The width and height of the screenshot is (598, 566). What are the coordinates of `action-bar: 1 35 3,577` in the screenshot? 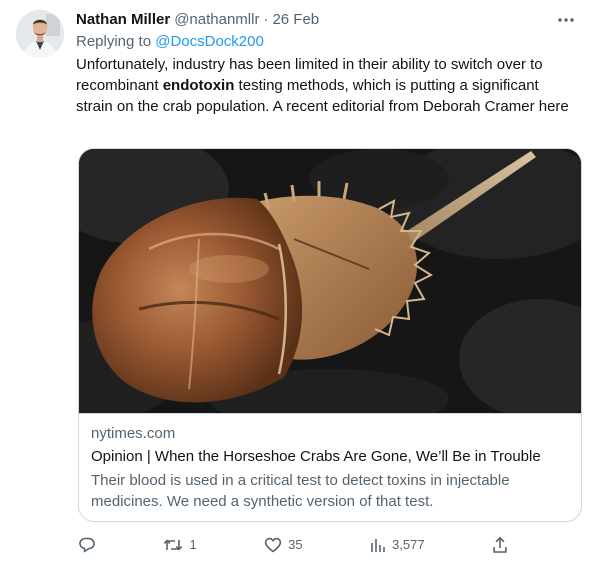 It's located at (293, 545).